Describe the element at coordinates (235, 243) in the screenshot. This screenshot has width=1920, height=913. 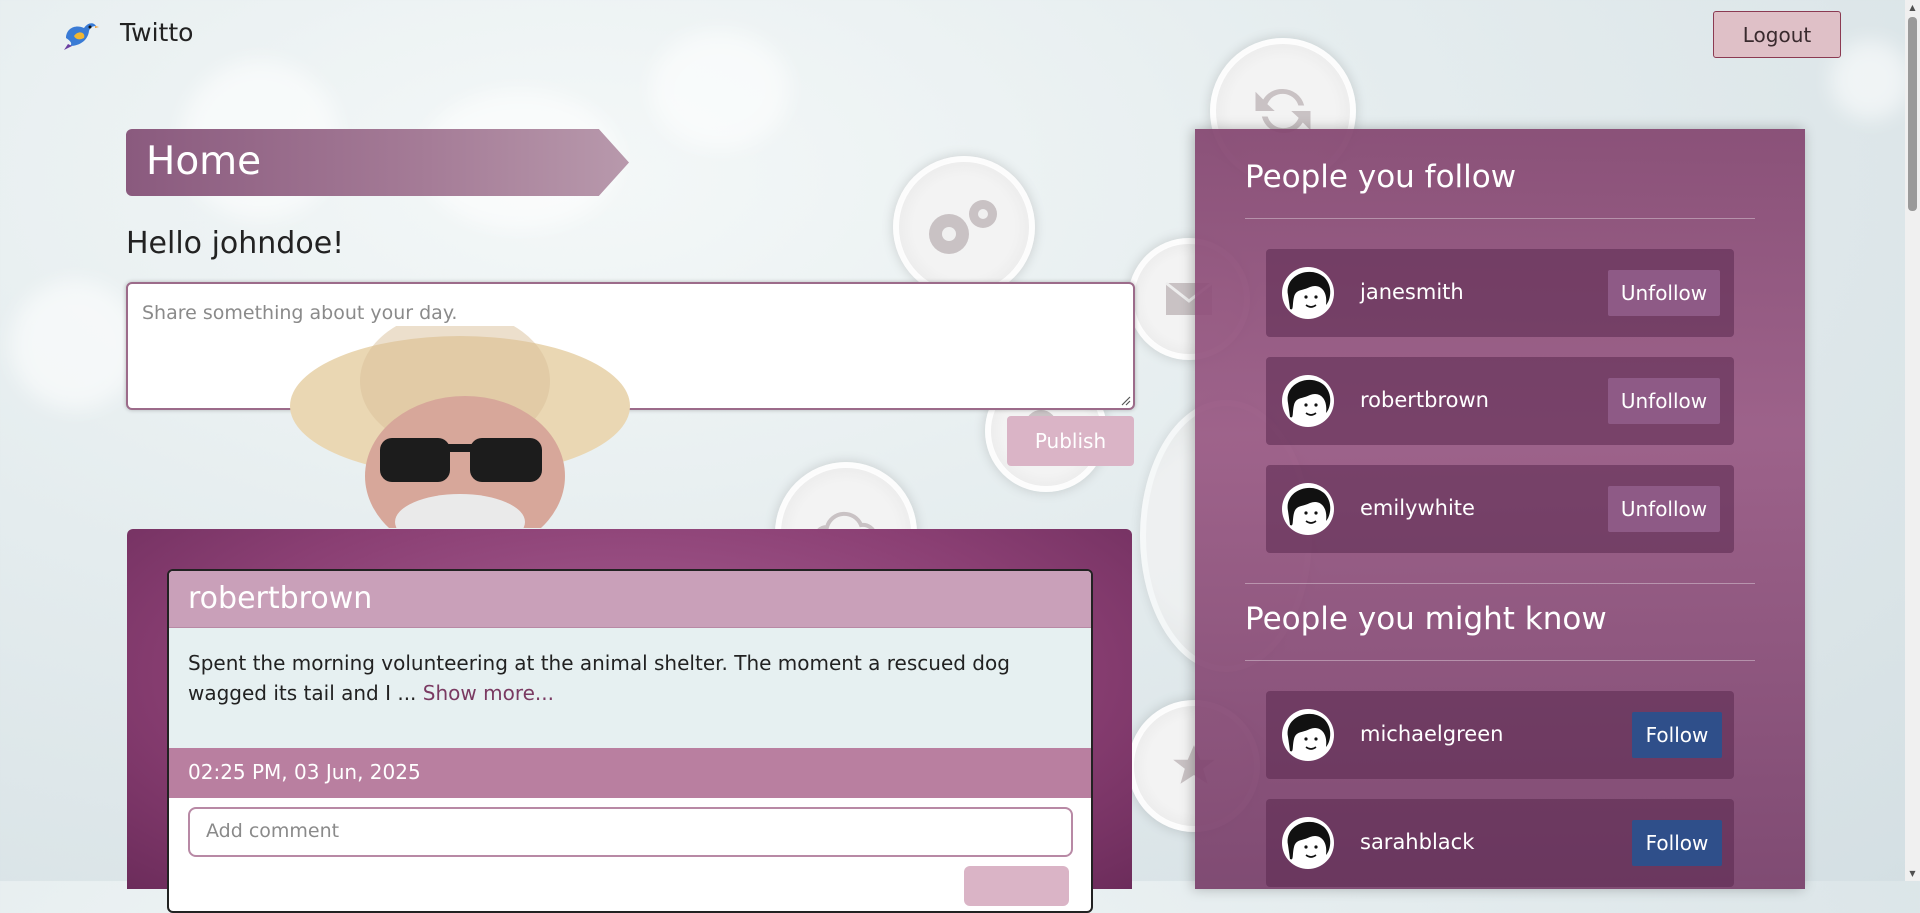
I see `greeting: Hello johndoe!` at that location.